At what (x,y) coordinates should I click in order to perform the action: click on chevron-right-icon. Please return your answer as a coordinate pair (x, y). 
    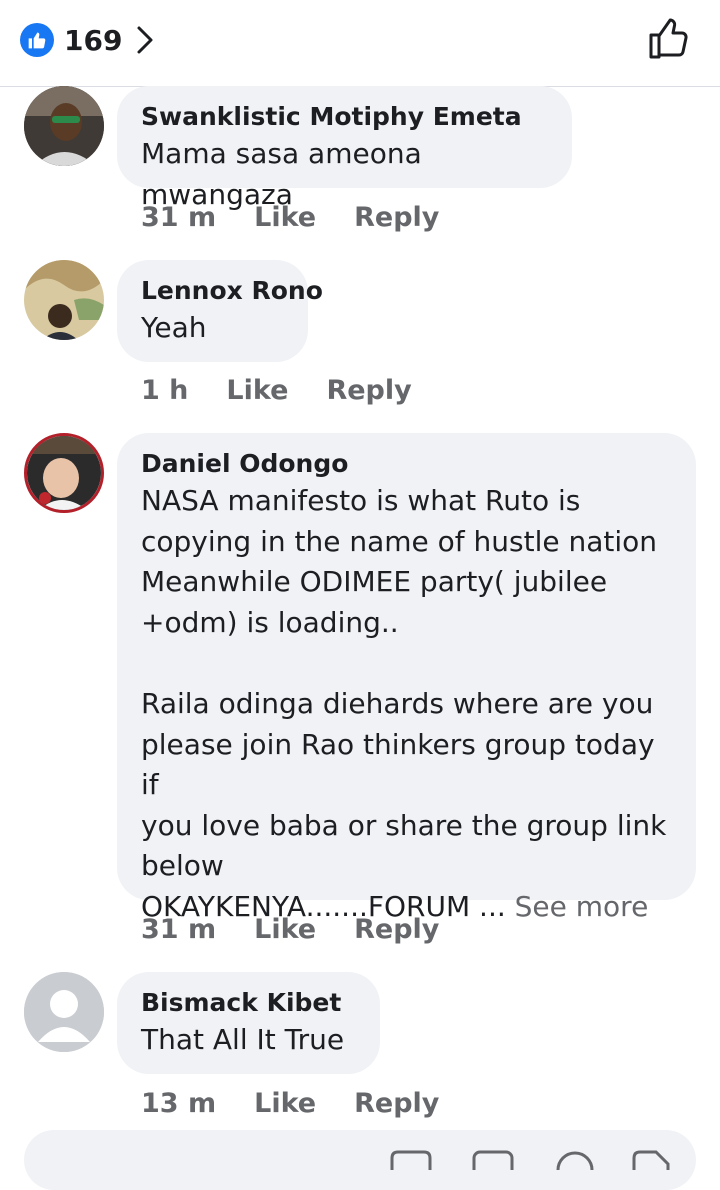
    Looking at the image, I should click on (145, 40).